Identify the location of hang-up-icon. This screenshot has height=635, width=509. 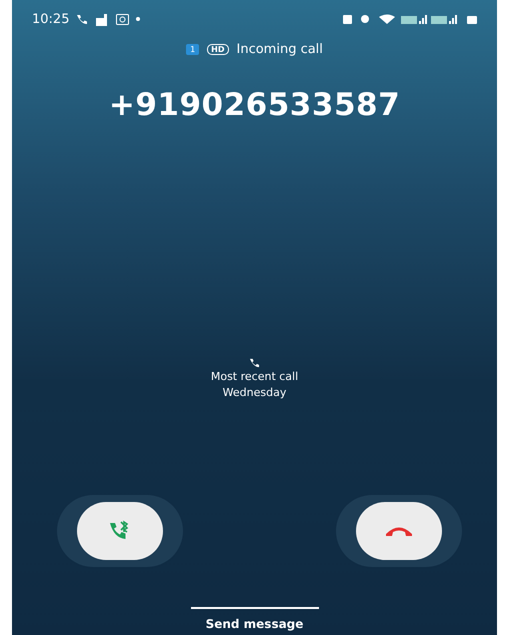
(399, 531).